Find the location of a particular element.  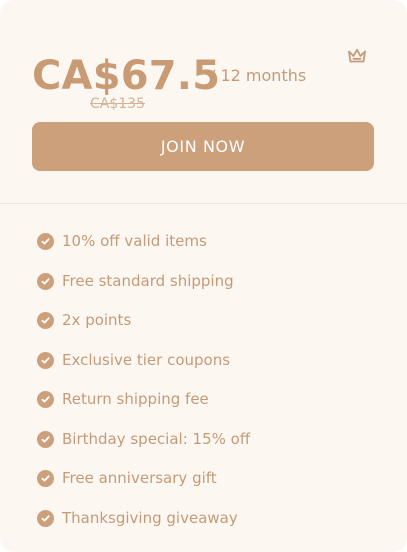

crown-icon is located at coordinates (357, 55).